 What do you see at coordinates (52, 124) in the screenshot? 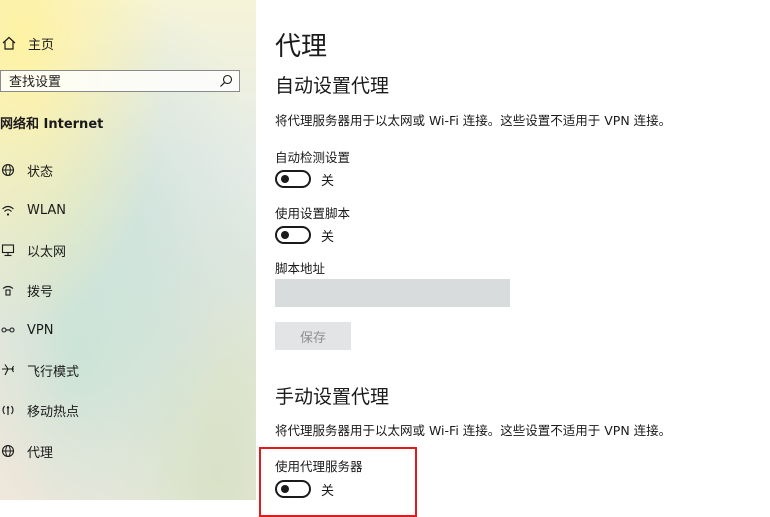
I see `sidebar-section-heading: 网络和 Internet` at bounding box center [52, 124].